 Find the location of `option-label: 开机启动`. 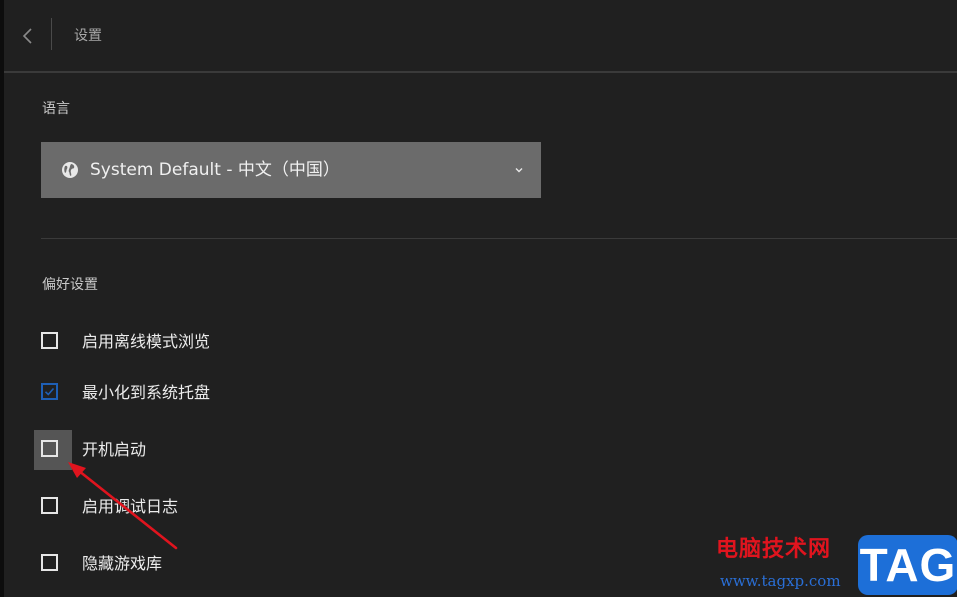

option-label: 开机启动 is located at coordinates (114, 449).